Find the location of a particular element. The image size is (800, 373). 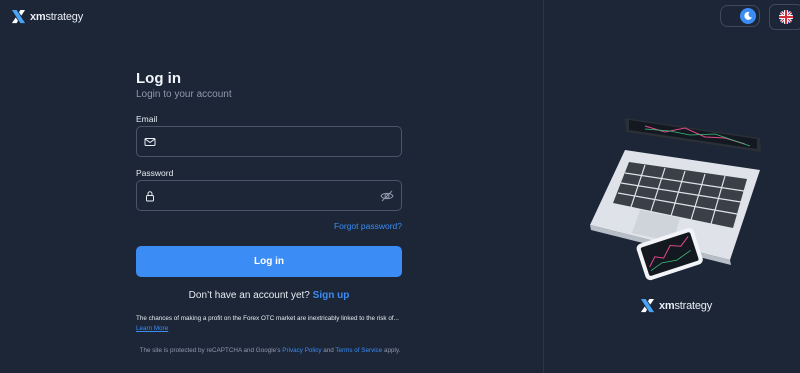

recaptcha-apply: apply. is located at coordinates (392, 350).